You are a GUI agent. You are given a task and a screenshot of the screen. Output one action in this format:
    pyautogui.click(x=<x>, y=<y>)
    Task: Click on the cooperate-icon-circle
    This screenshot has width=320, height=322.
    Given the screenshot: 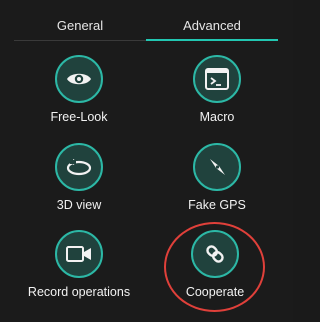 What is the action you would take?
    pyautogui.click(x=215, y=254)
    